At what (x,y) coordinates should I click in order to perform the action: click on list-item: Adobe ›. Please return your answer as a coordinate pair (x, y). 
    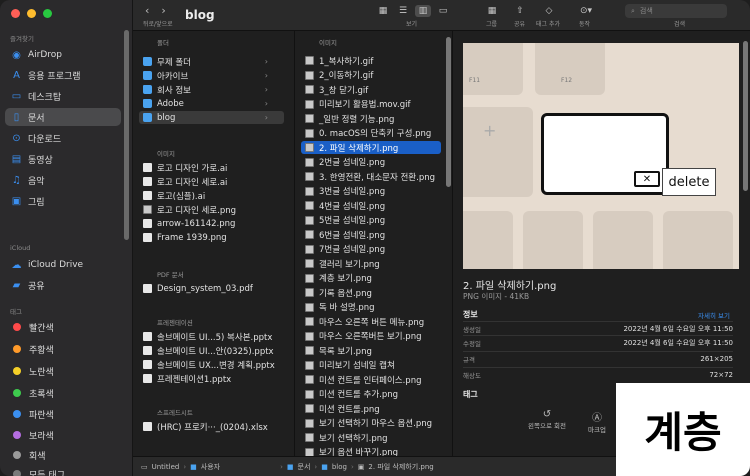
    Looking at the image, I should click on (211, 103).